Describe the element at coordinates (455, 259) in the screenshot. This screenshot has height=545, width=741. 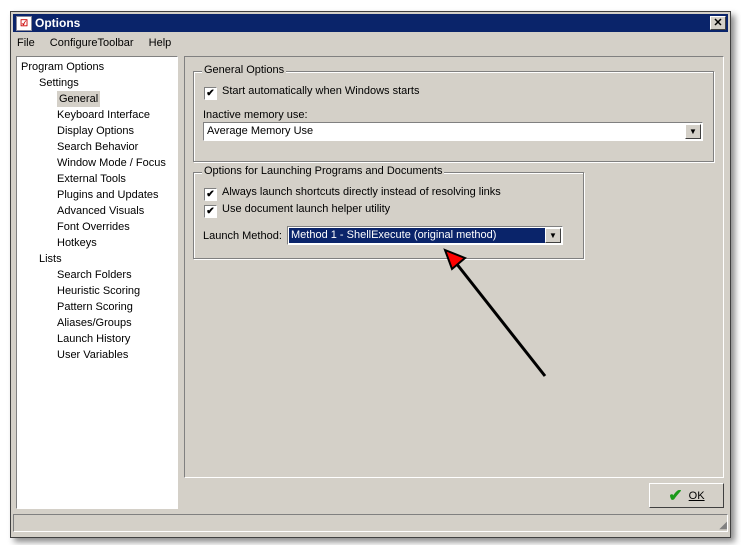
I see `arrow-head-icon` at that location.